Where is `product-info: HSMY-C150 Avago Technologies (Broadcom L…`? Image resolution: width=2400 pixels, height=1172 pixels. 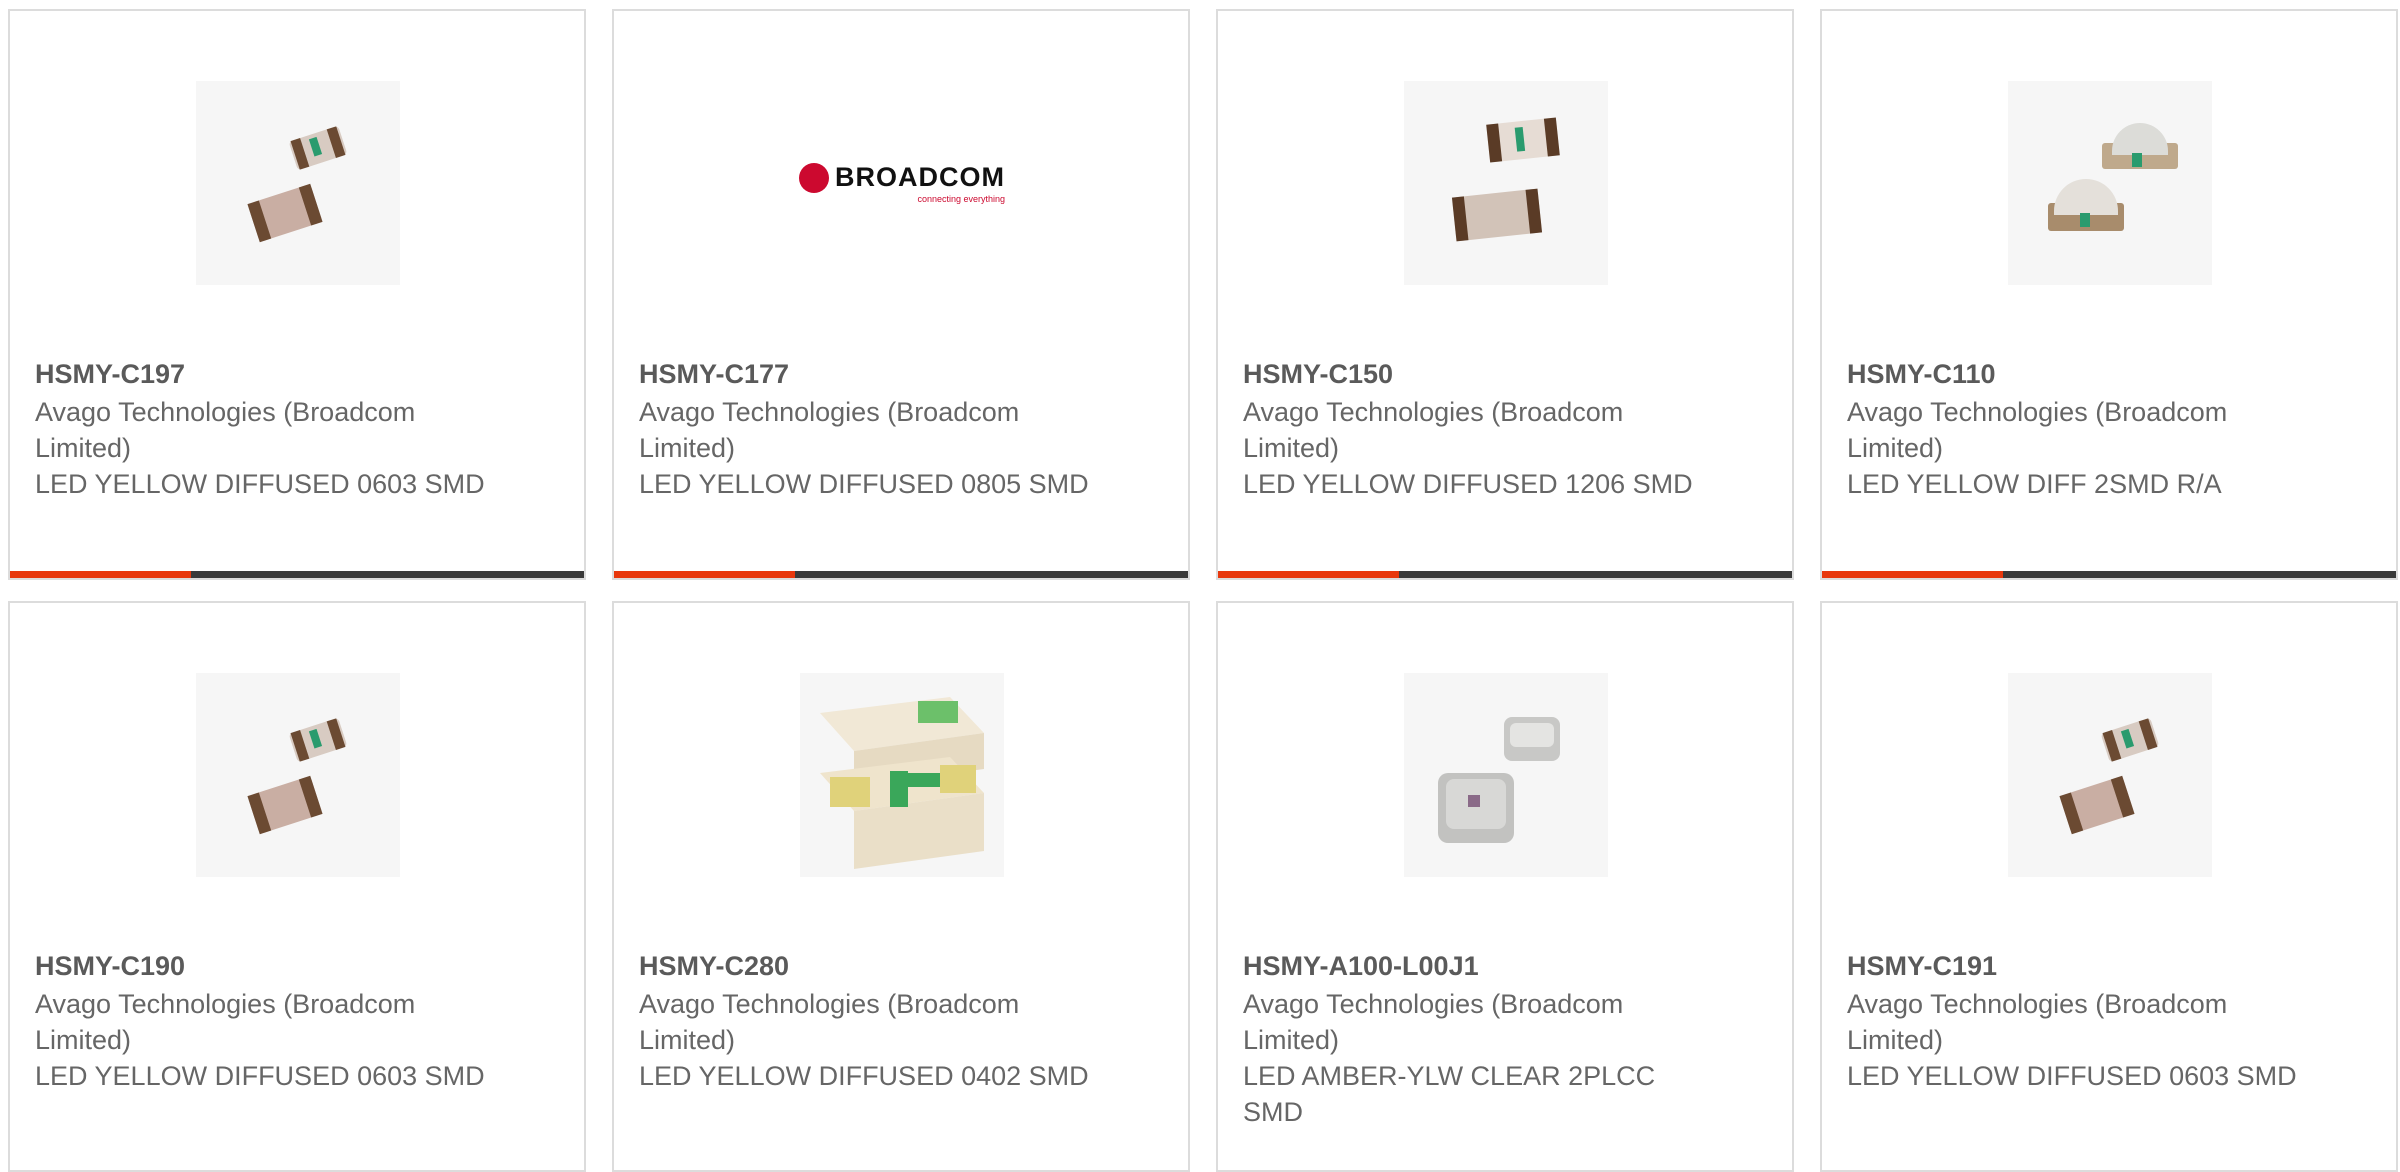
product-info: HSMY-C150 Avago Technologies (Broadcom L… is located at coordinates (1468, 428).